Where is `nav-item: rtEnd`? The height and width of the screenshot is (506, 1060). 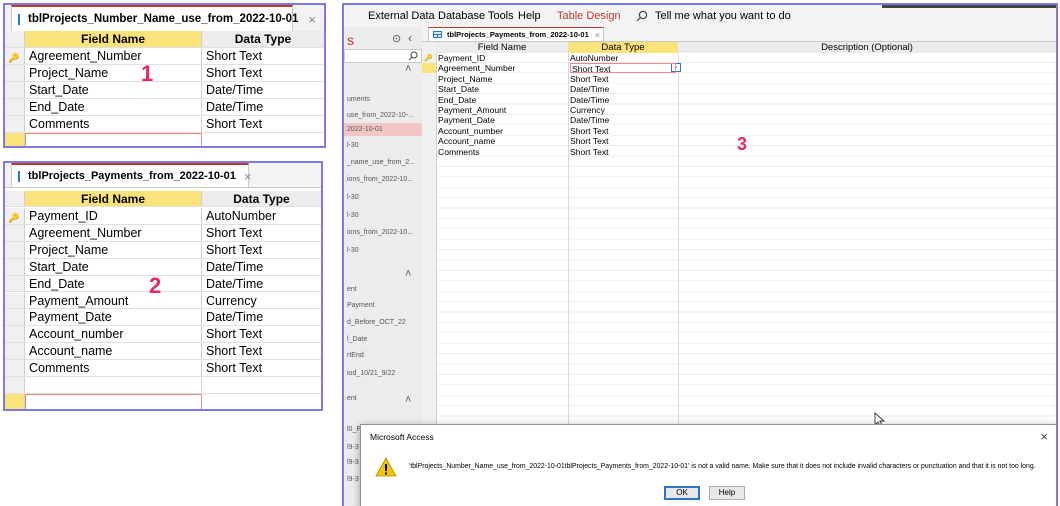
nav-item: rtEnd is located at coordinates (383, 355).